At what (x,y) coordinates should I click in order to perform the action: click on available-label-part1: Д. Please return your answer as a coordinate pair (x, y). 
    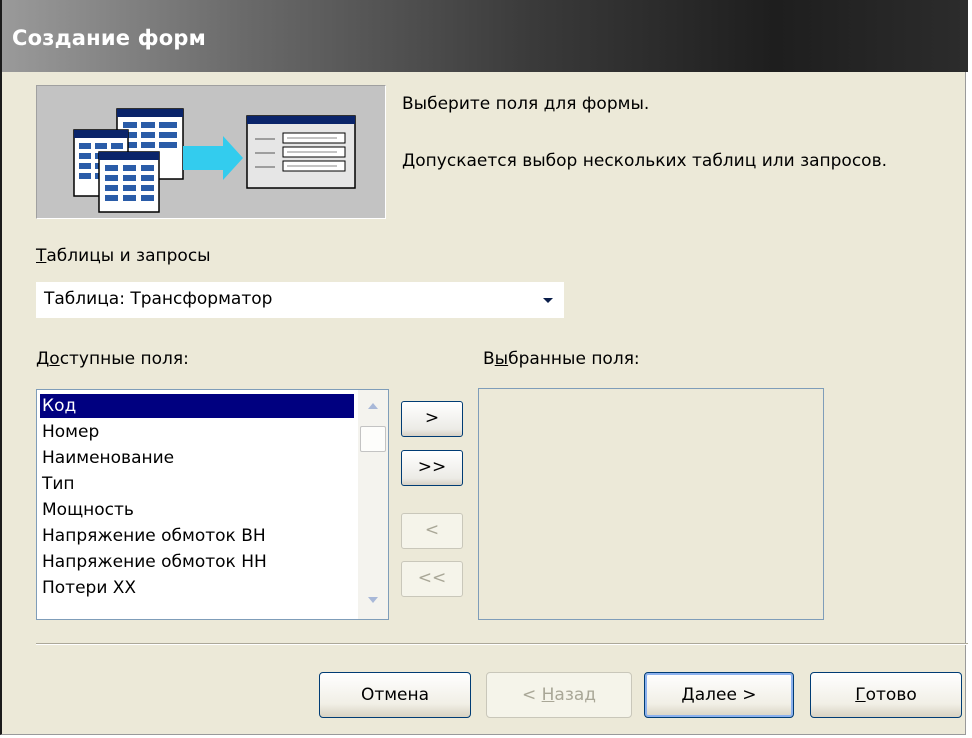
    Looking at the image, I should click on (43, 359).